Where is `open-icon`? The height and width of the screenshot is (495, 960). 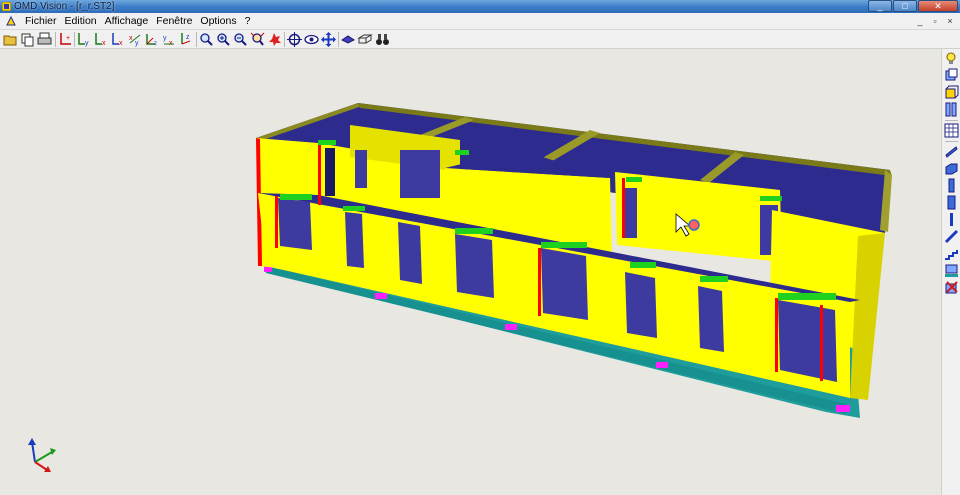
open-icon is located at coordinates (10, 39).